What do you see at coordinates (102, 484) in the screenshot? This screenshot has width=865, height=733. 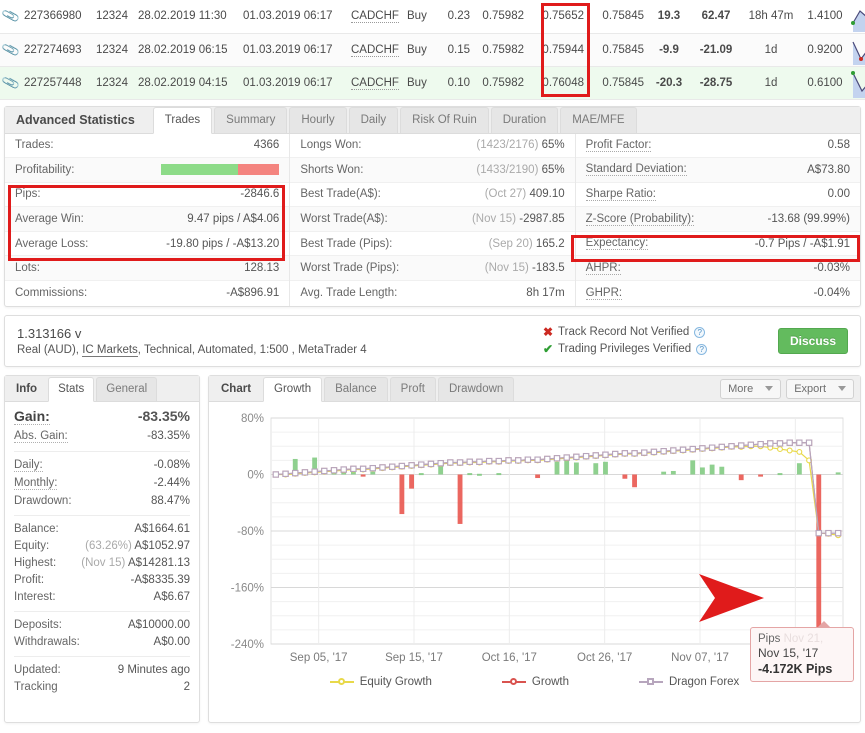 I see `info-monthly: Monthly: -2.44%` at bounding box center [102, 484].